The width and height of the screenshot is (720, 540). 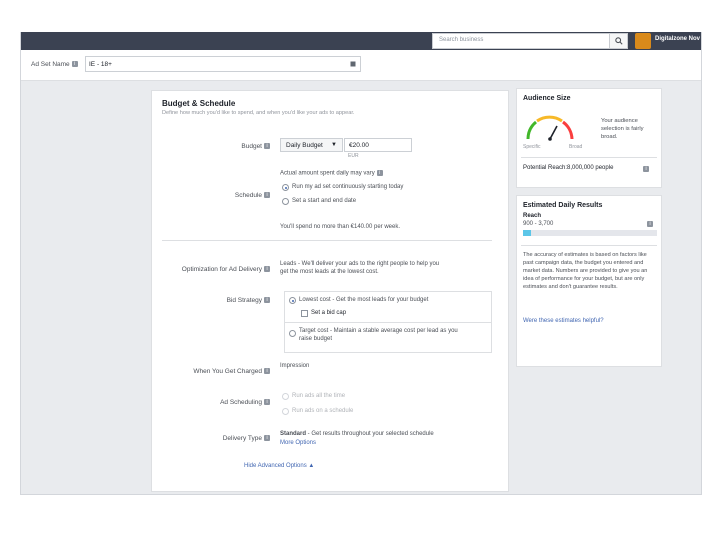 What do you see at coordinates (316, 339) in the screenshot?
I see `target-cost-line2: raise budget` at bounding box center [316, 339].